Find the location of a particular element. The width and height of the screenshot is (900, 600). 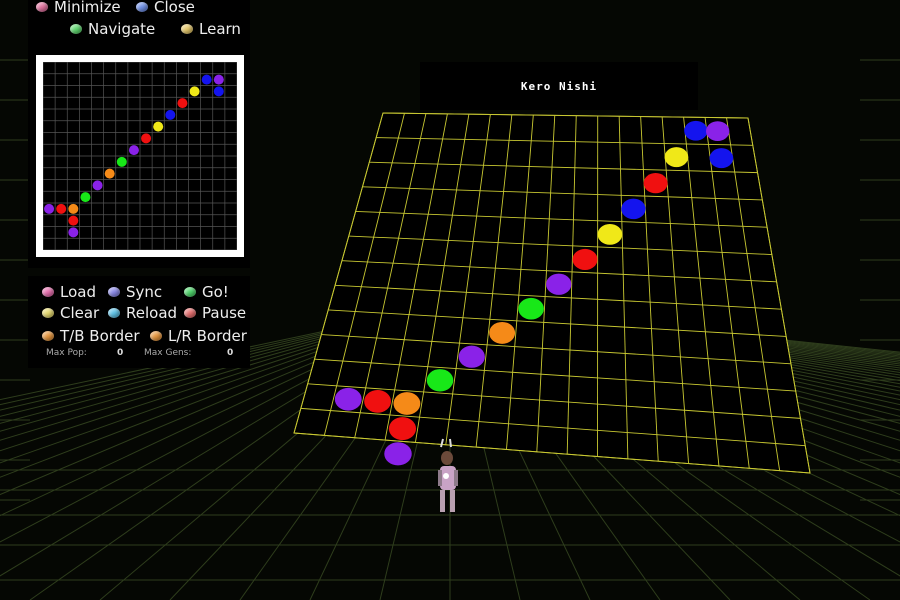

close-dot-icon is located at coordinates (142, 7).